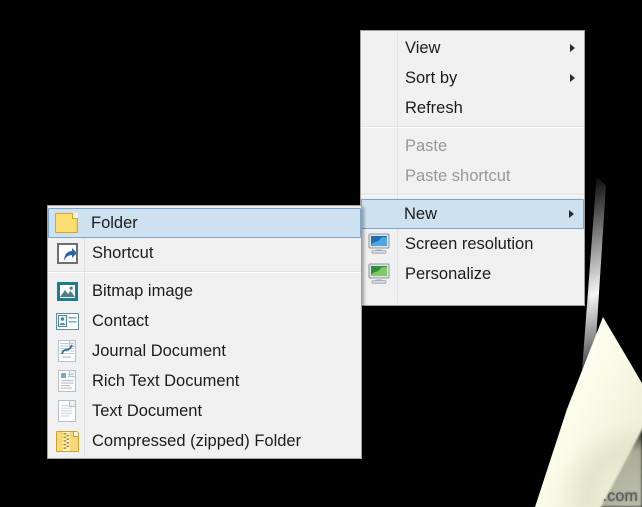 This screenshot has width=642, height=507. I want to click on rich-text-doc-icon-slot, so click(67, 381).